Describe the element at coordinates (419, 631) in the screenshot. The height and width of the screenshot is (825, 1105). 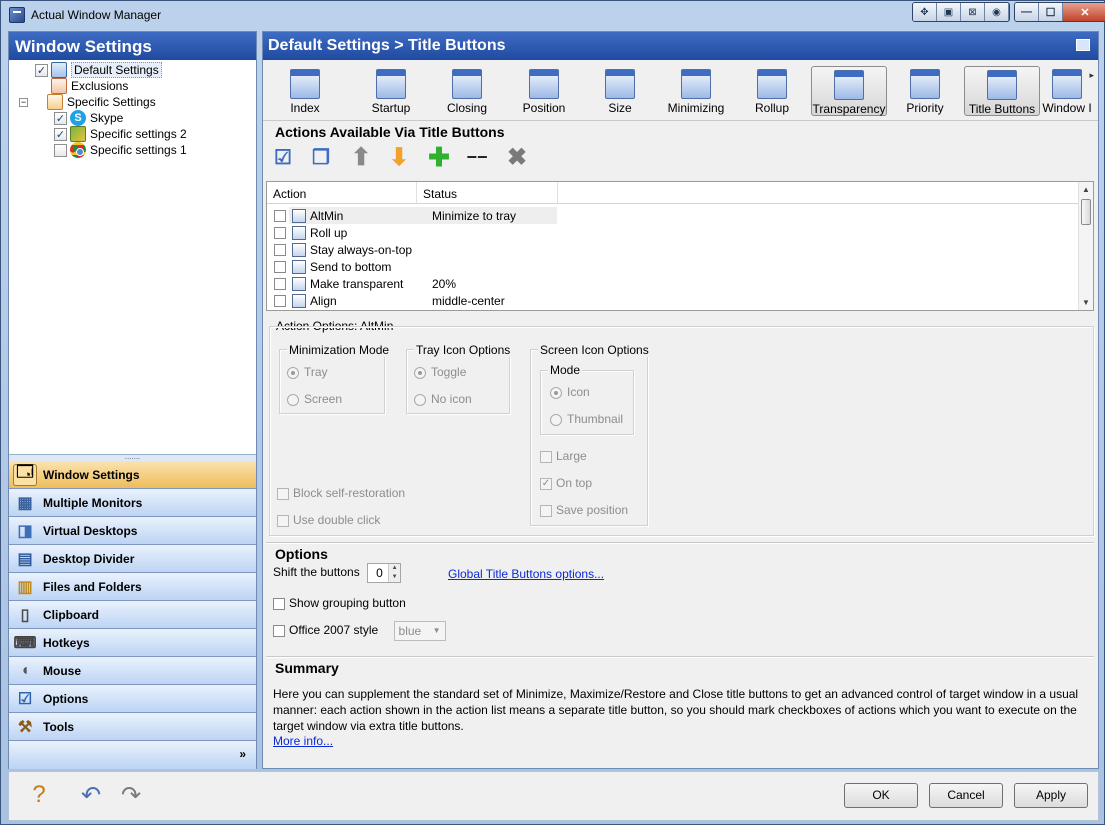
I see `style-select: blue` at that location.